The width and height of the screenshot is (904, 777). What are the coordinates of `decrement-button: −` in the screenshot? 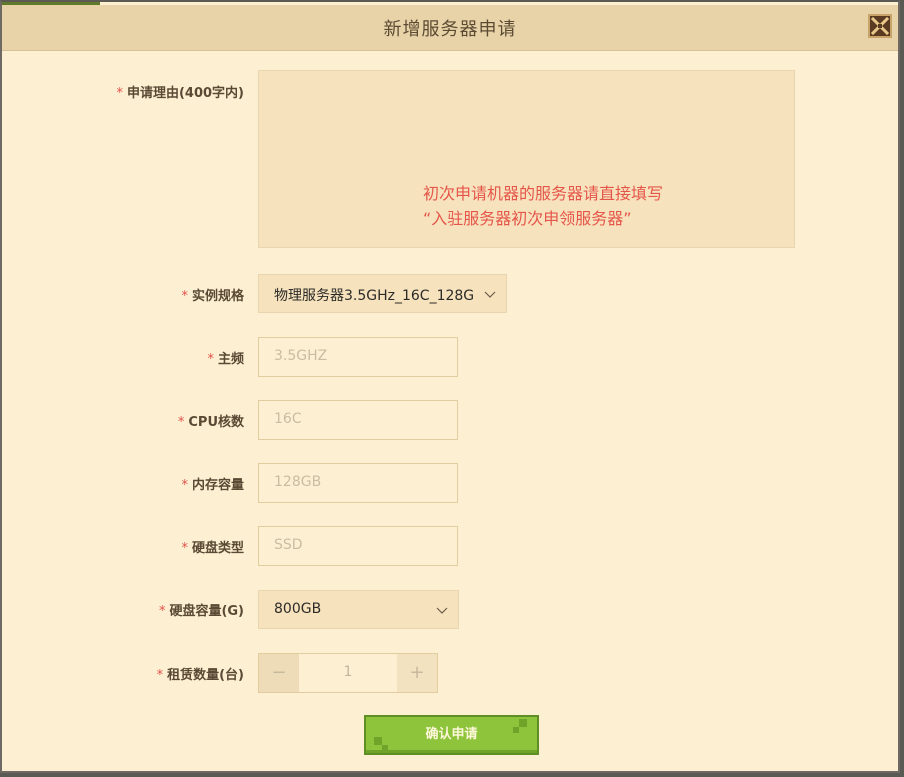 It's located at (279, 673).